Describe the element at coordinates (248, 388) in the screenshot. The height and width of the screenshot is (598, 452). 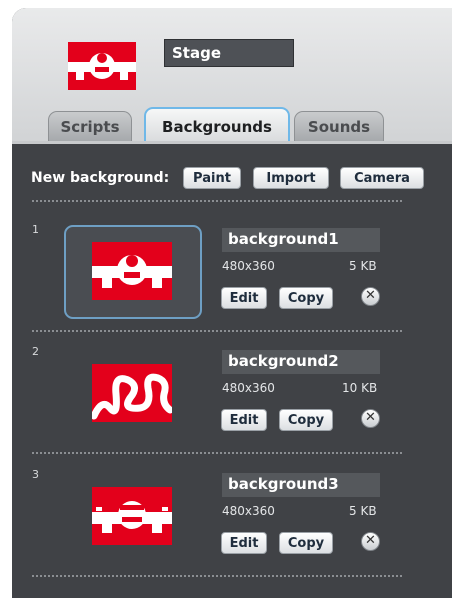
I see `background2-dimensions: 480x360` at that location.